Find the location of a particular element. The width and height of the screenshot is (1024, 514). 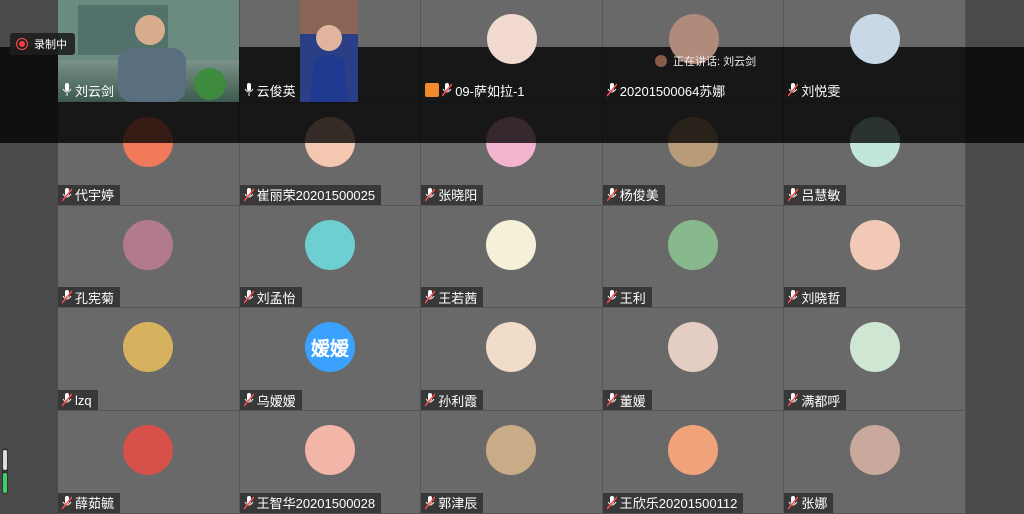

participant-name-tag: 乌嫒嫒 is located at coordinates (270, 400).